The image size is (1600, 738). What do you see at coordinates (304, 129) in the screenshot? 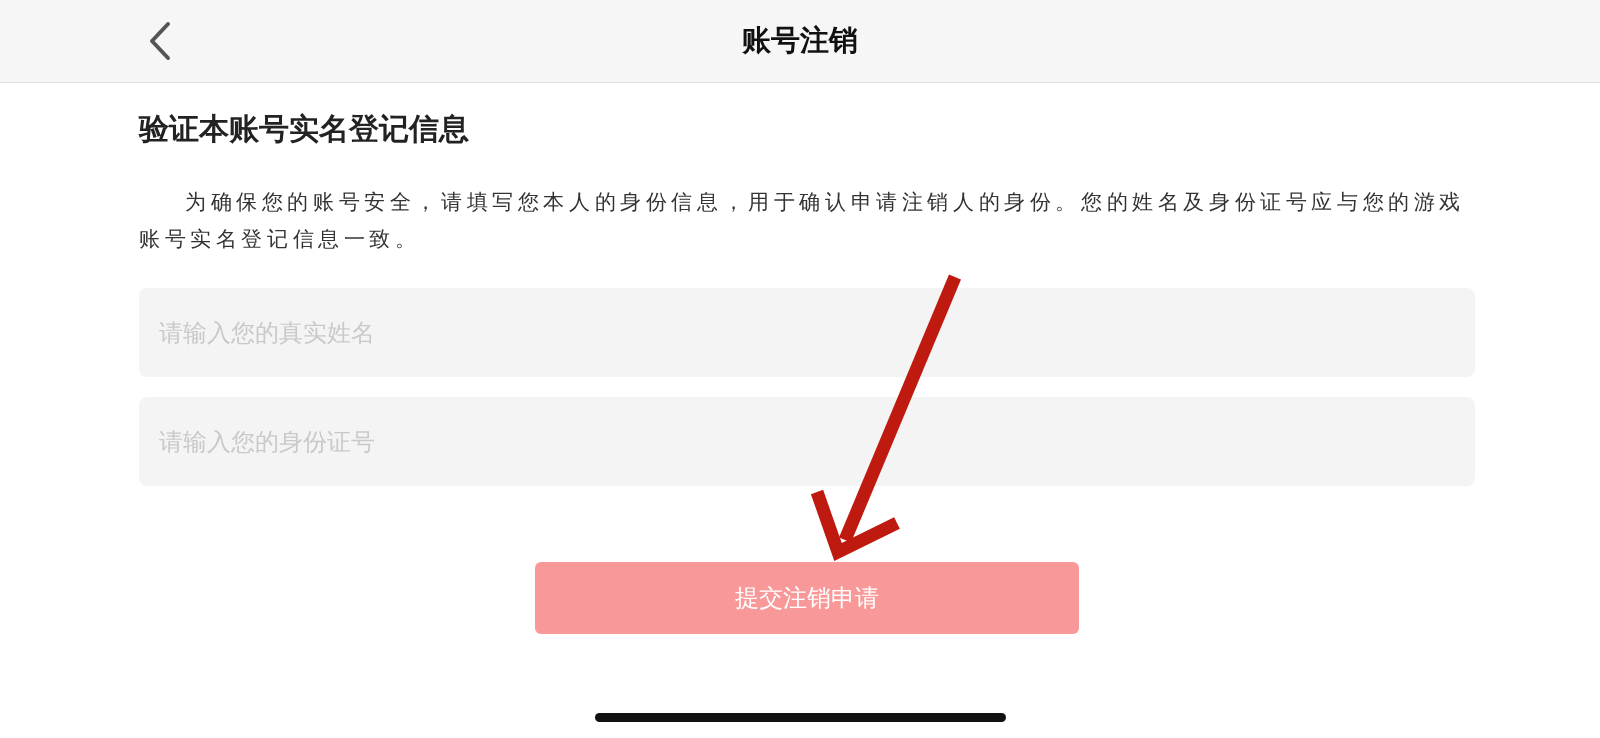
I see `section-heading: 验证本账号实名登记信息` at bounding box center [304, 129].